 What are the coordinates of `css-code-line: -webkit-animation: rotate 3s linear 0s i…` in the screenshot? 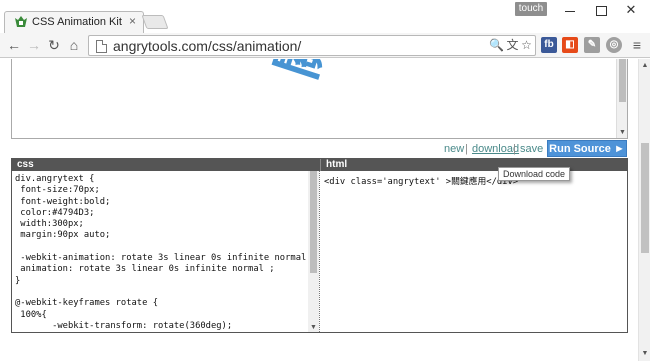 It's located at (166, 258).